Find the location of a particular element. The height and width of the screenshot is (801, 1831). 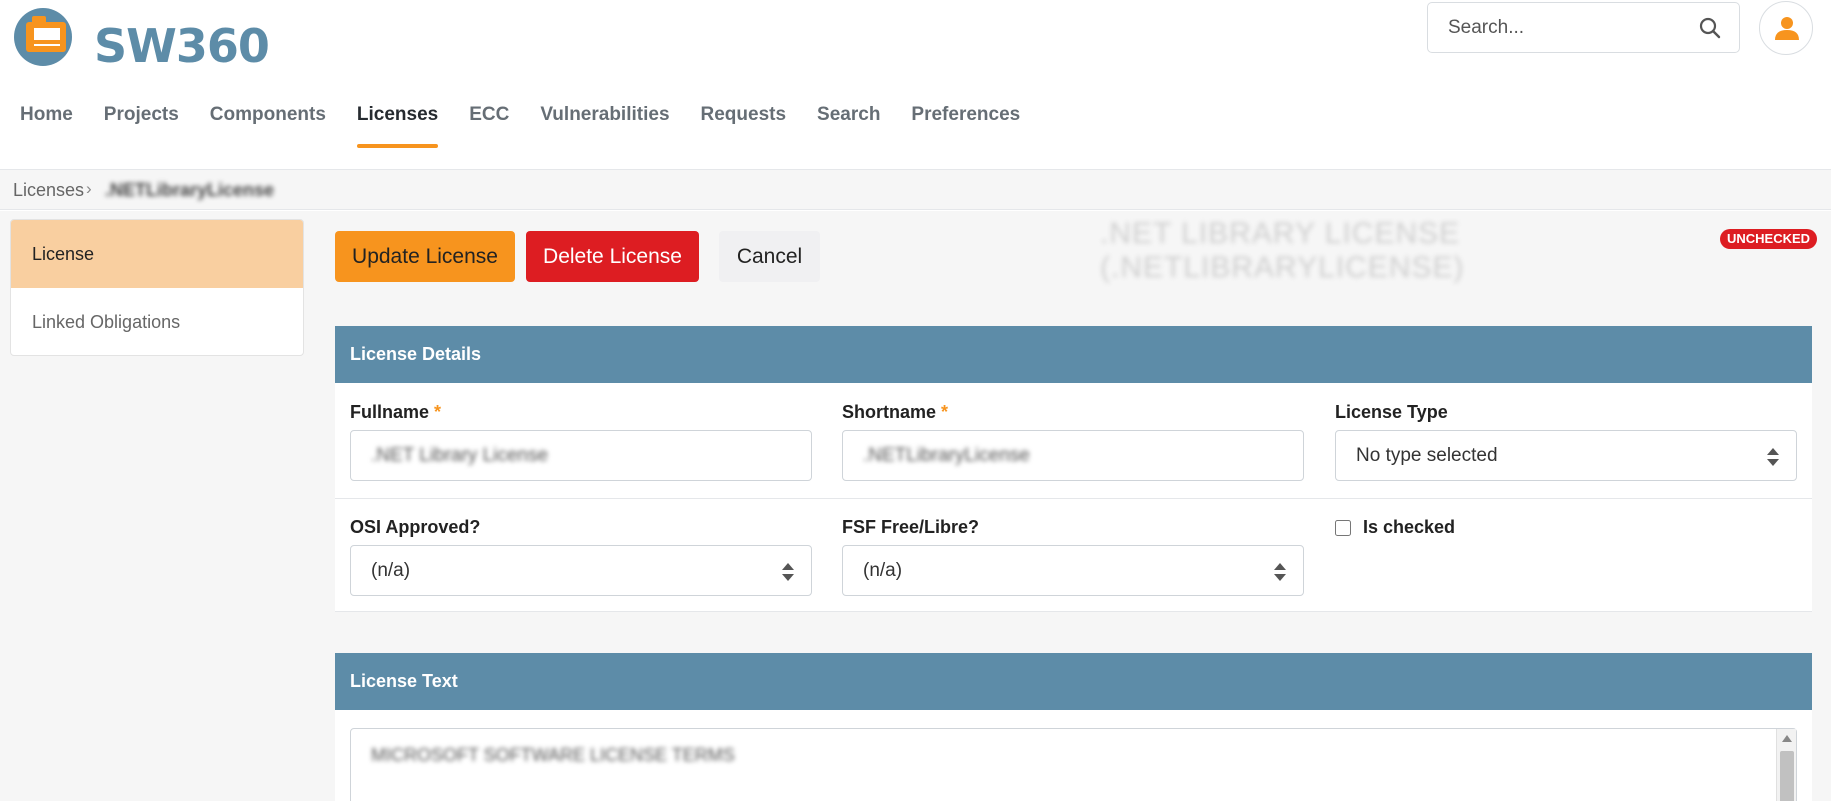

license-text-scrollbar is located at coordinates (1786, 765).